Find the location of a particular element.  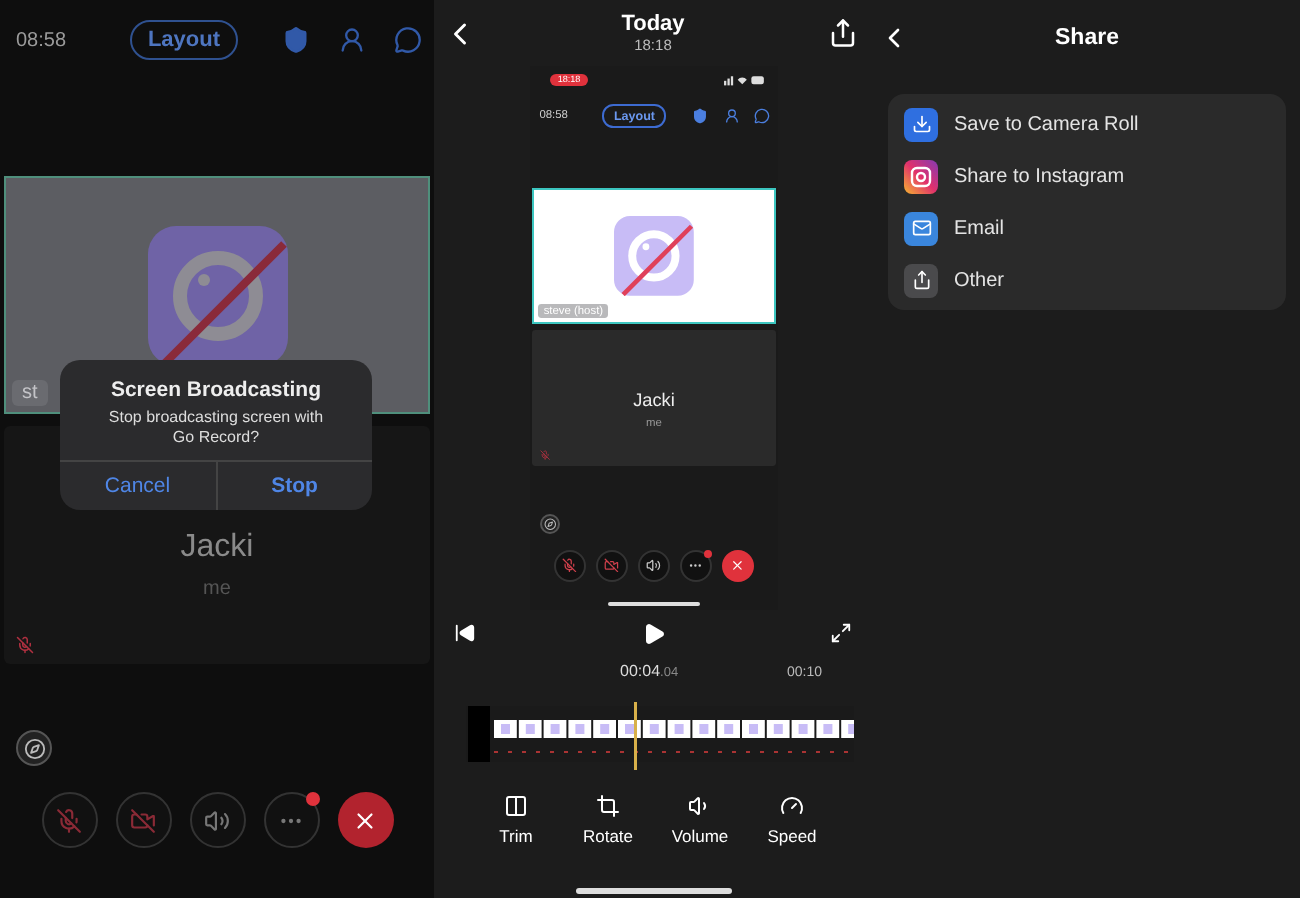

camera-button is located at coordinates (611, 565).